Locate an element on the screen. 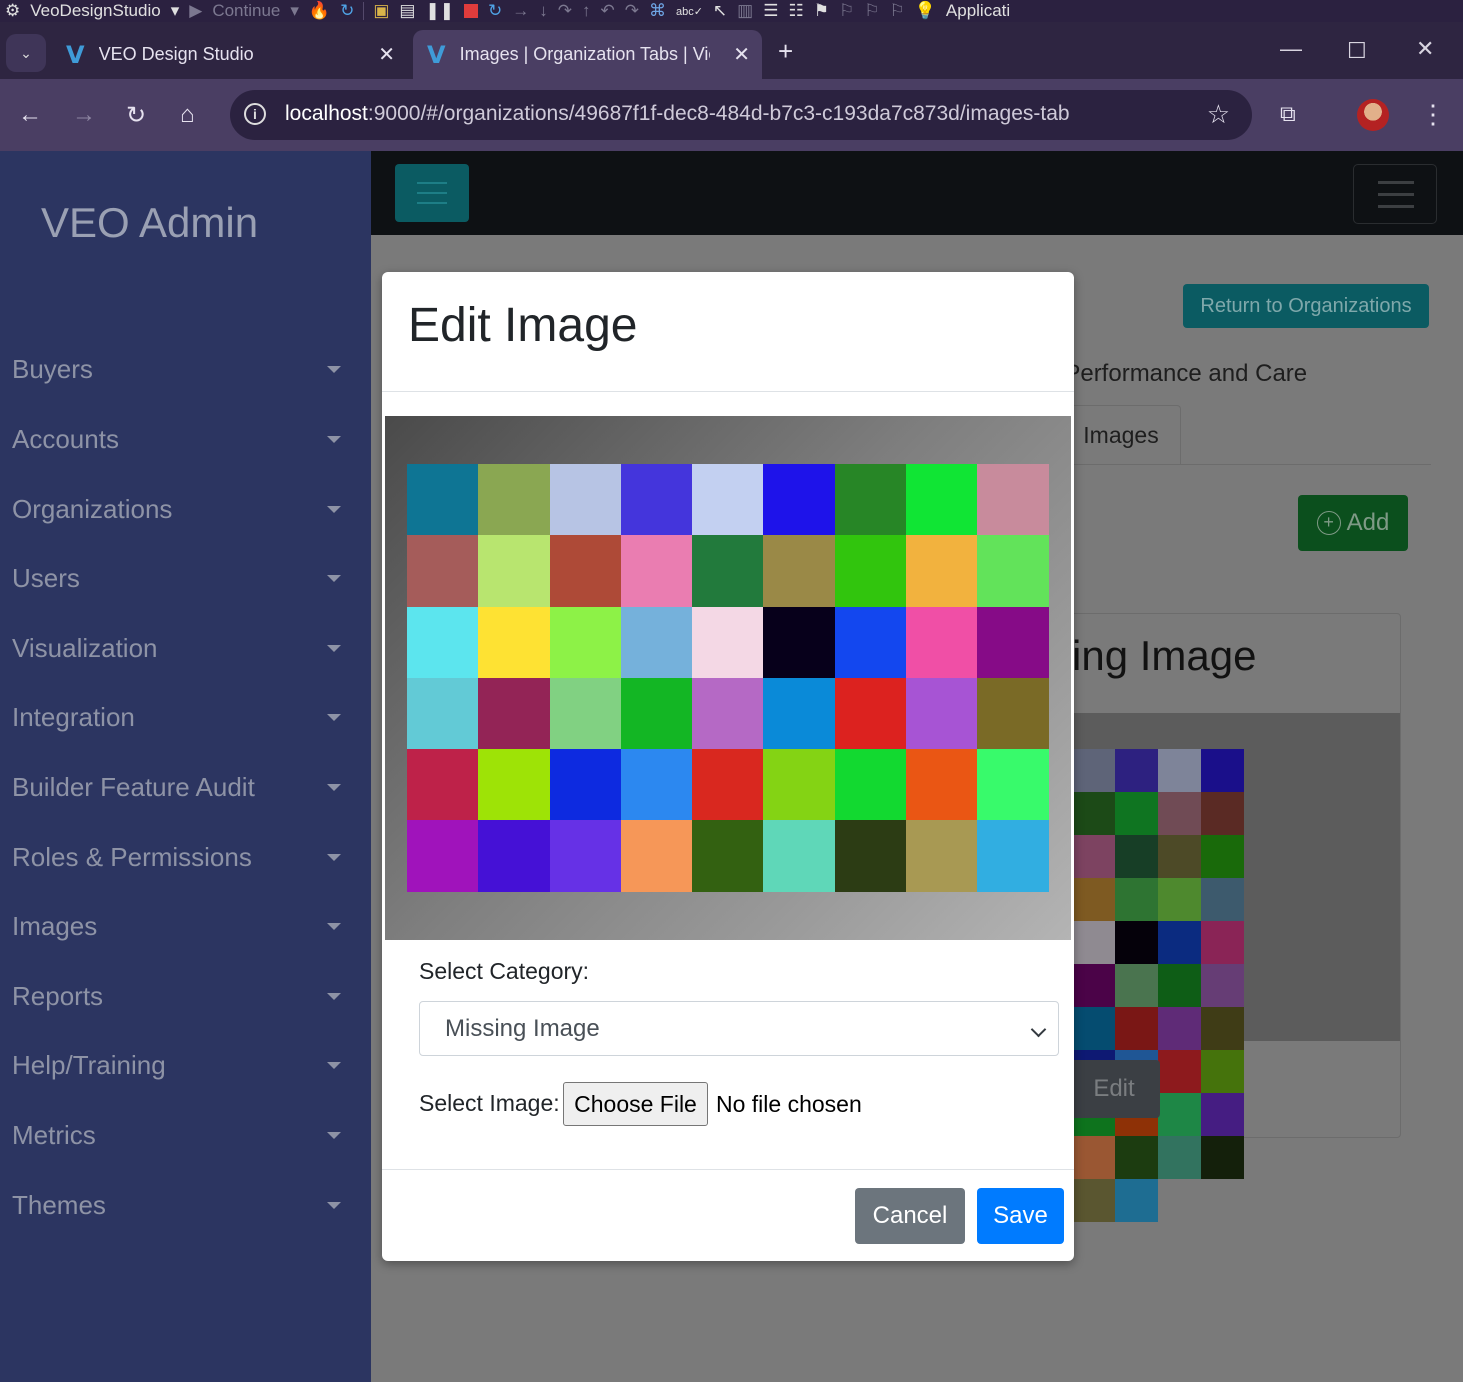  step-over-icon: → is located at coordinates (520, 11).